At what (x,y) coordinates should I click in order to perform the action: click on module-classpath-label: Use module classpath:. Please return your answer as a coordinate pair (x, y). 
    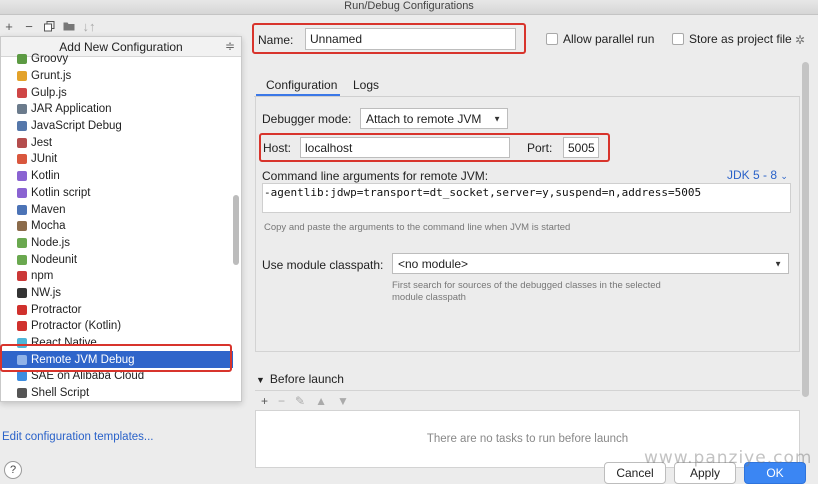
    Looking at the image, I should click on (323, 265).